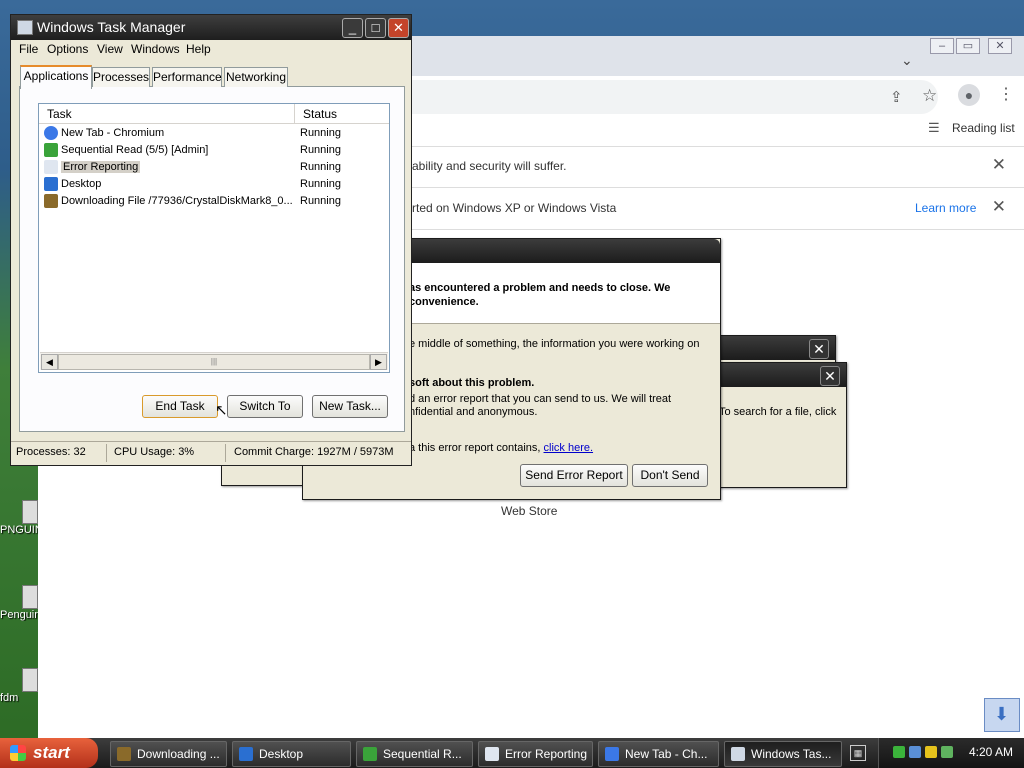 This screenshot has height=768, width=1024. What do you see at coordinates (19, 518) in the screenshot?
I see `desktop-icon-pnguin: PNGUIN` at bounding box center [19, 518].